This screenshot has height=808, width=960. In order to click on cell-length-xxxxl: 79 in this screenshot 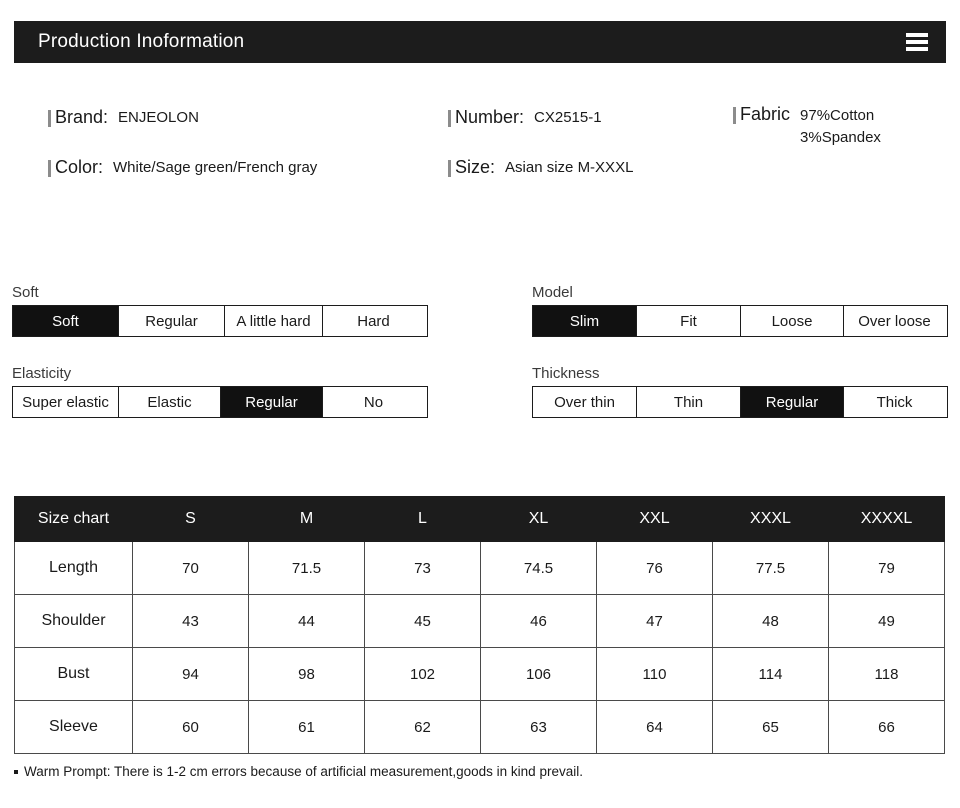, I will do `click(886, 568)`.